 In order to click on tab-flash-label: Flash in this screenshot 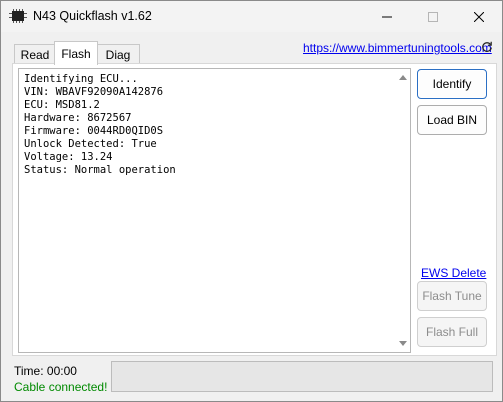, I will do `click(76, 53)`.